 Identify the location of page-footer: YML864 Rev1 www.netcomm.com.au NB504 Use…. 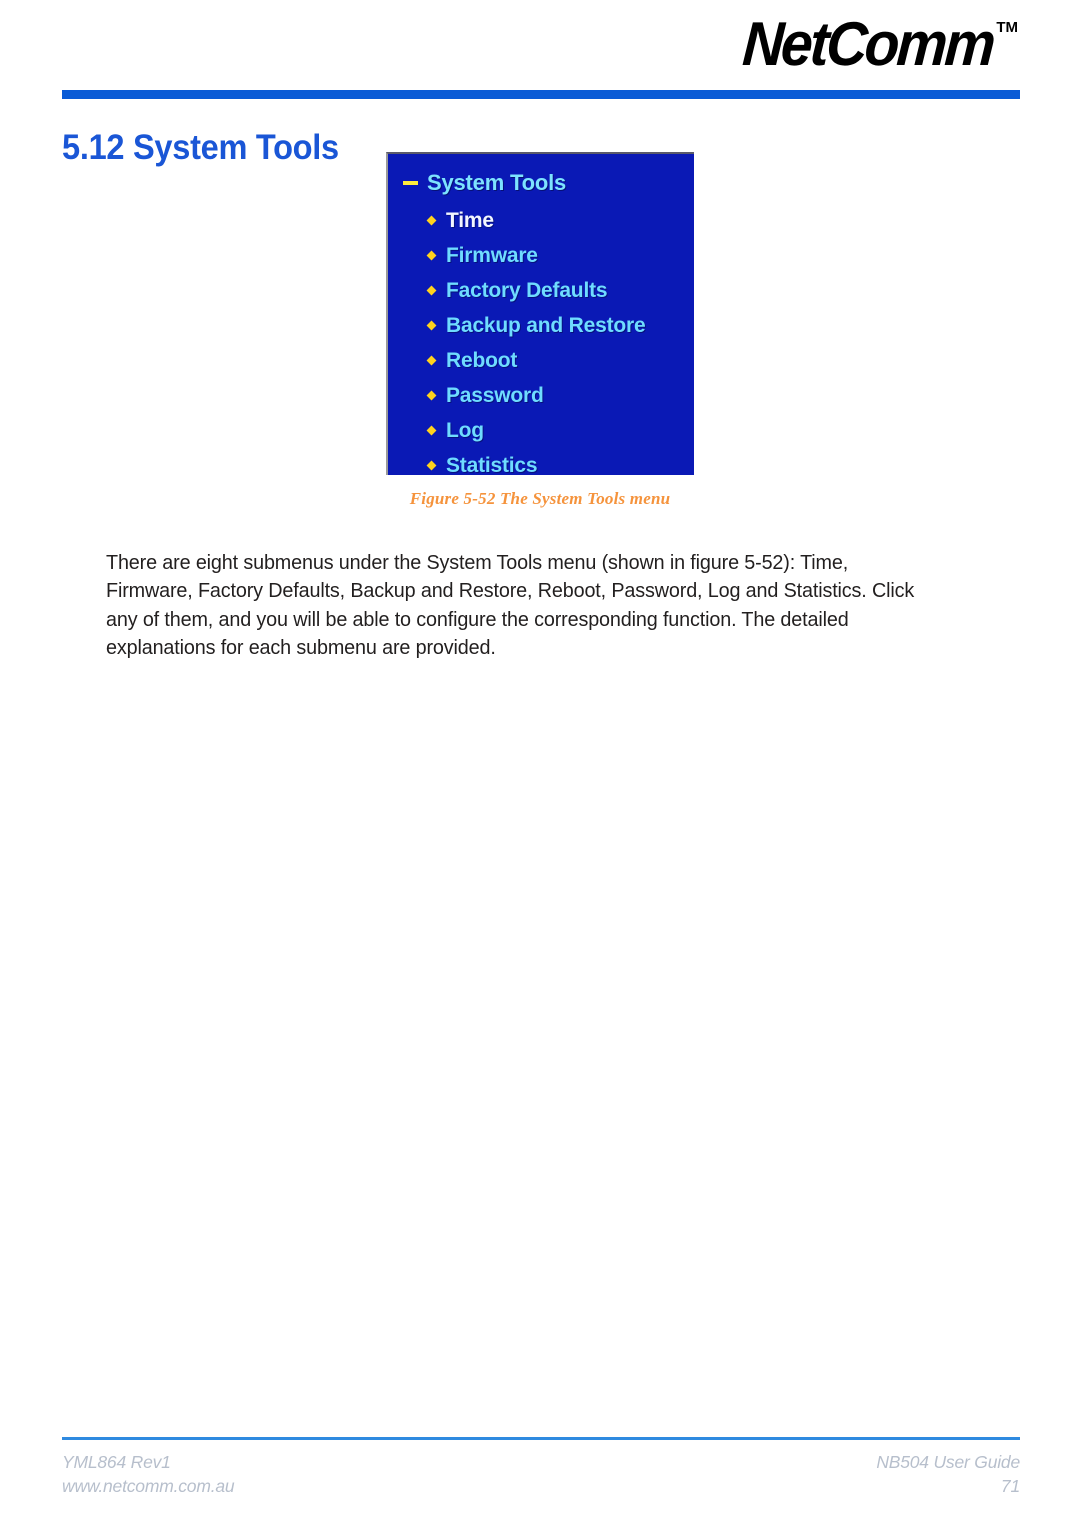
(540, 1484).